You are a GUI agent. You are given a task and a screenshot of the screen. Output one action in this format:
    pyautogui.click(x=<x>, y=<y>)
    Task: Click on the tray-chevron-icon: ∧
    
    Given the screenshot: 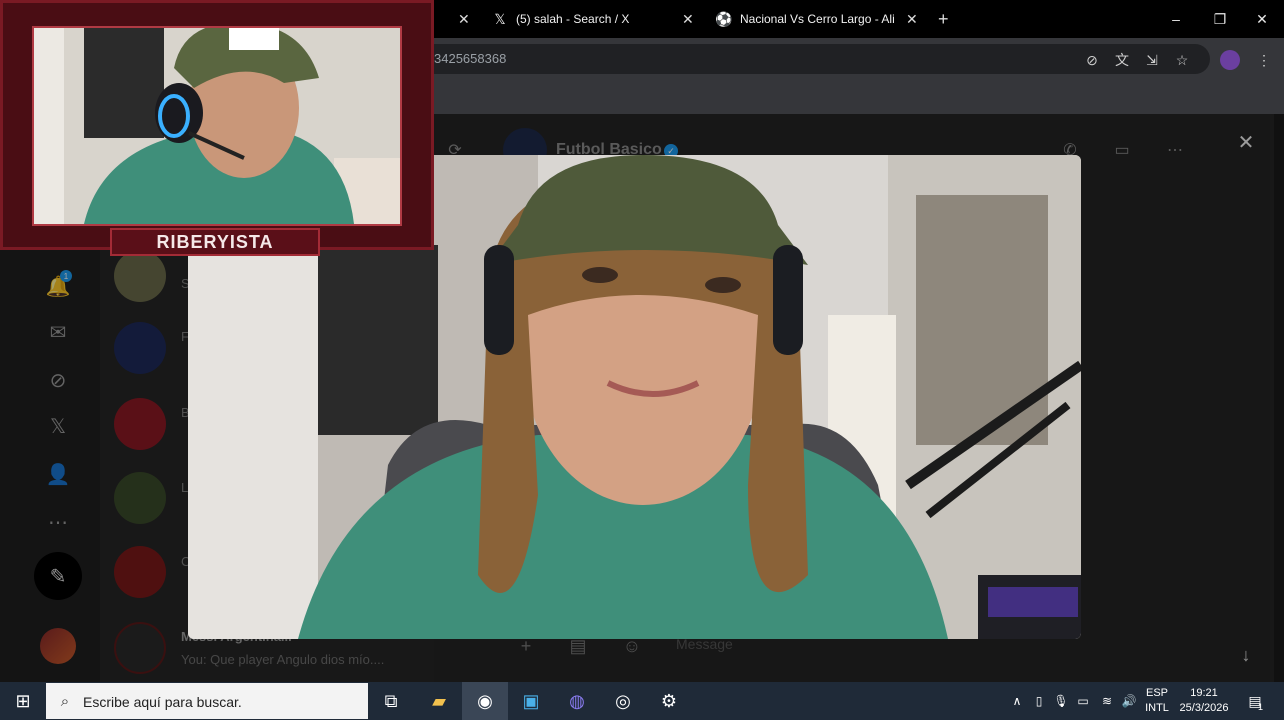 What is the action you would take?
    pyautogui.click(x=1017, y=701)
    